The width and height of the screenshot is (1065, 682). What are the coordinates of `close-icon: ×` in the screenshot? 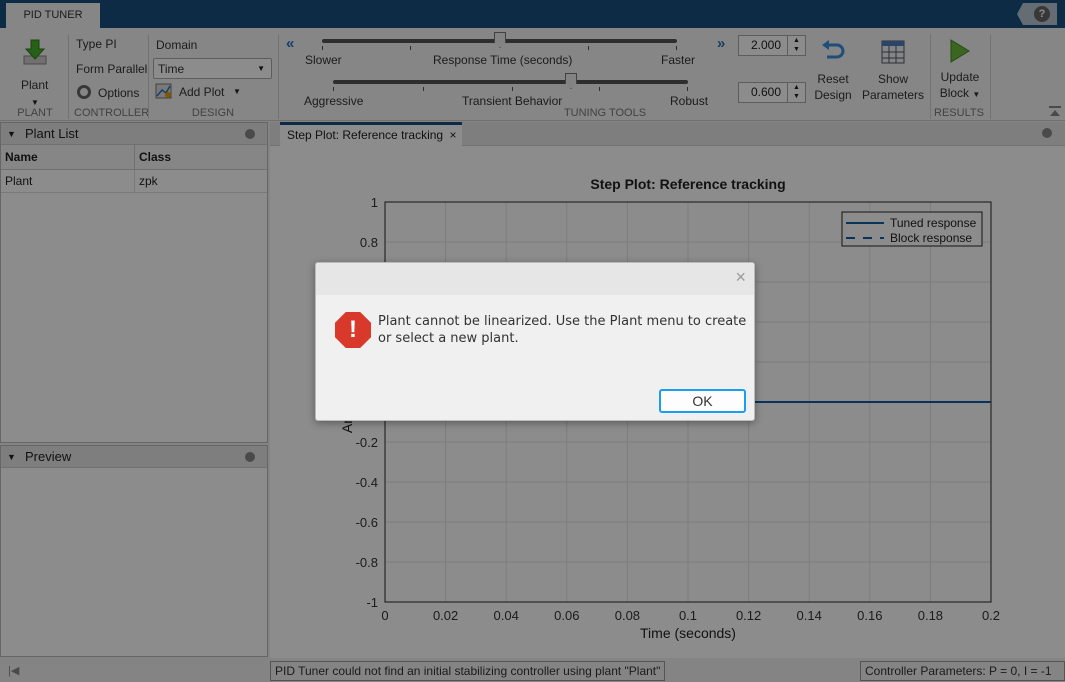 It's located at (740, 277).